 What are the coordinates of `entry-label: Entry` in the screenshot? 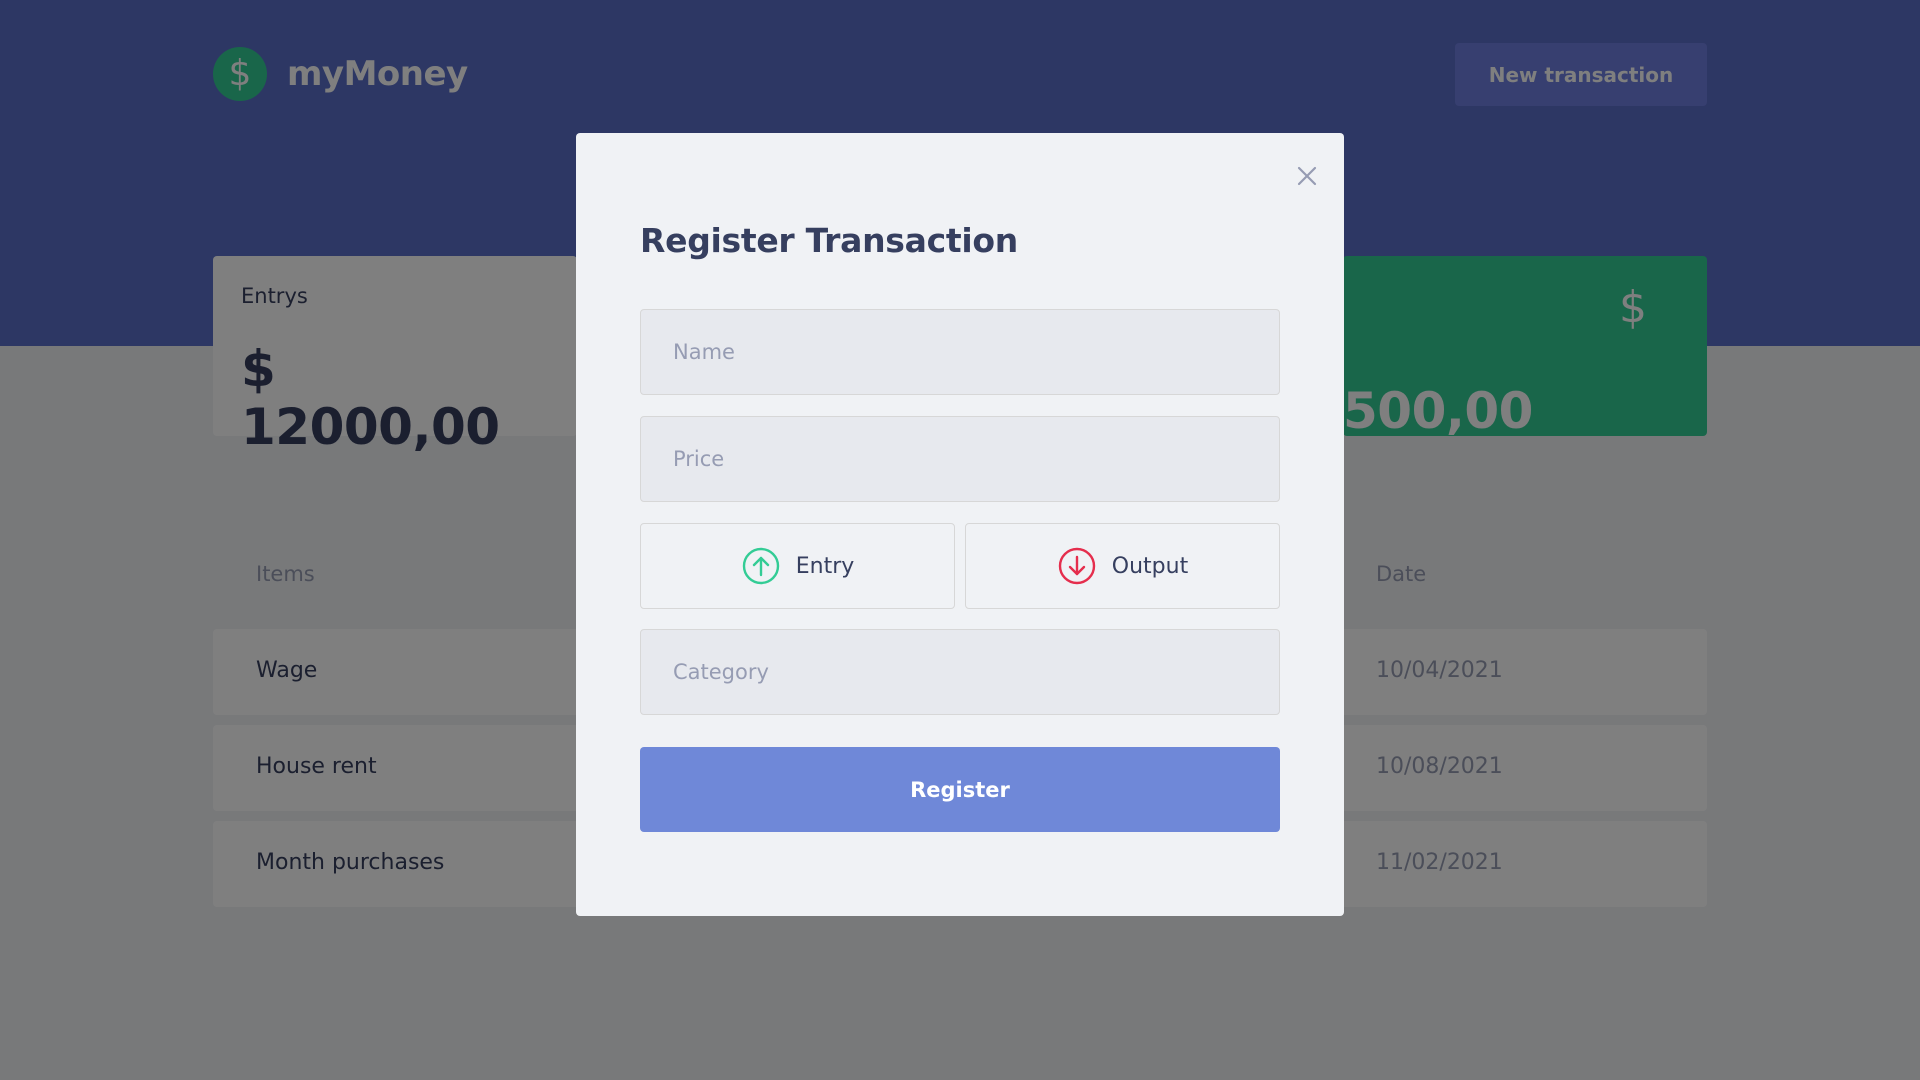 It's located at (825, 566).